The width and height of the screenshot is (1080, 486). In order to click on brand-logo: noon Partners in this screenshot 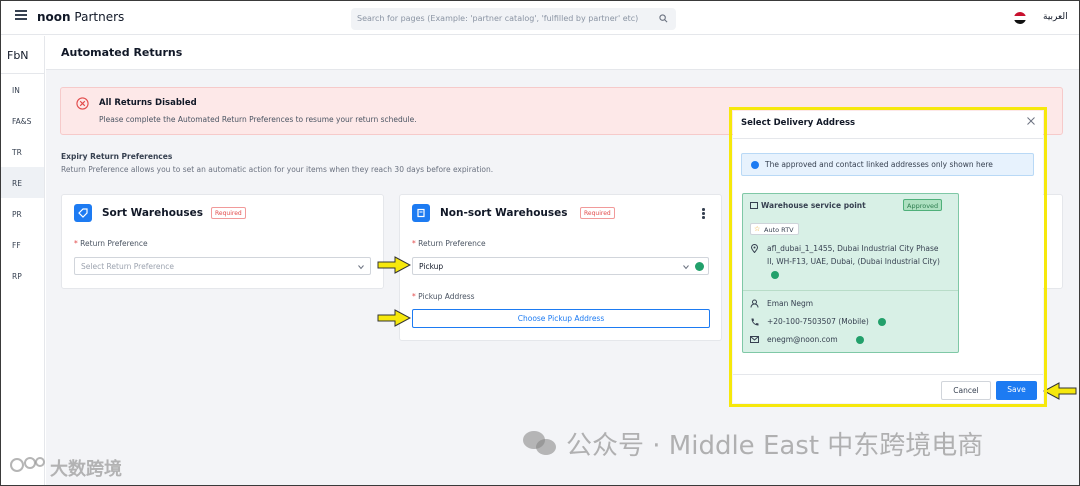, I will do `click(80, 17)`.